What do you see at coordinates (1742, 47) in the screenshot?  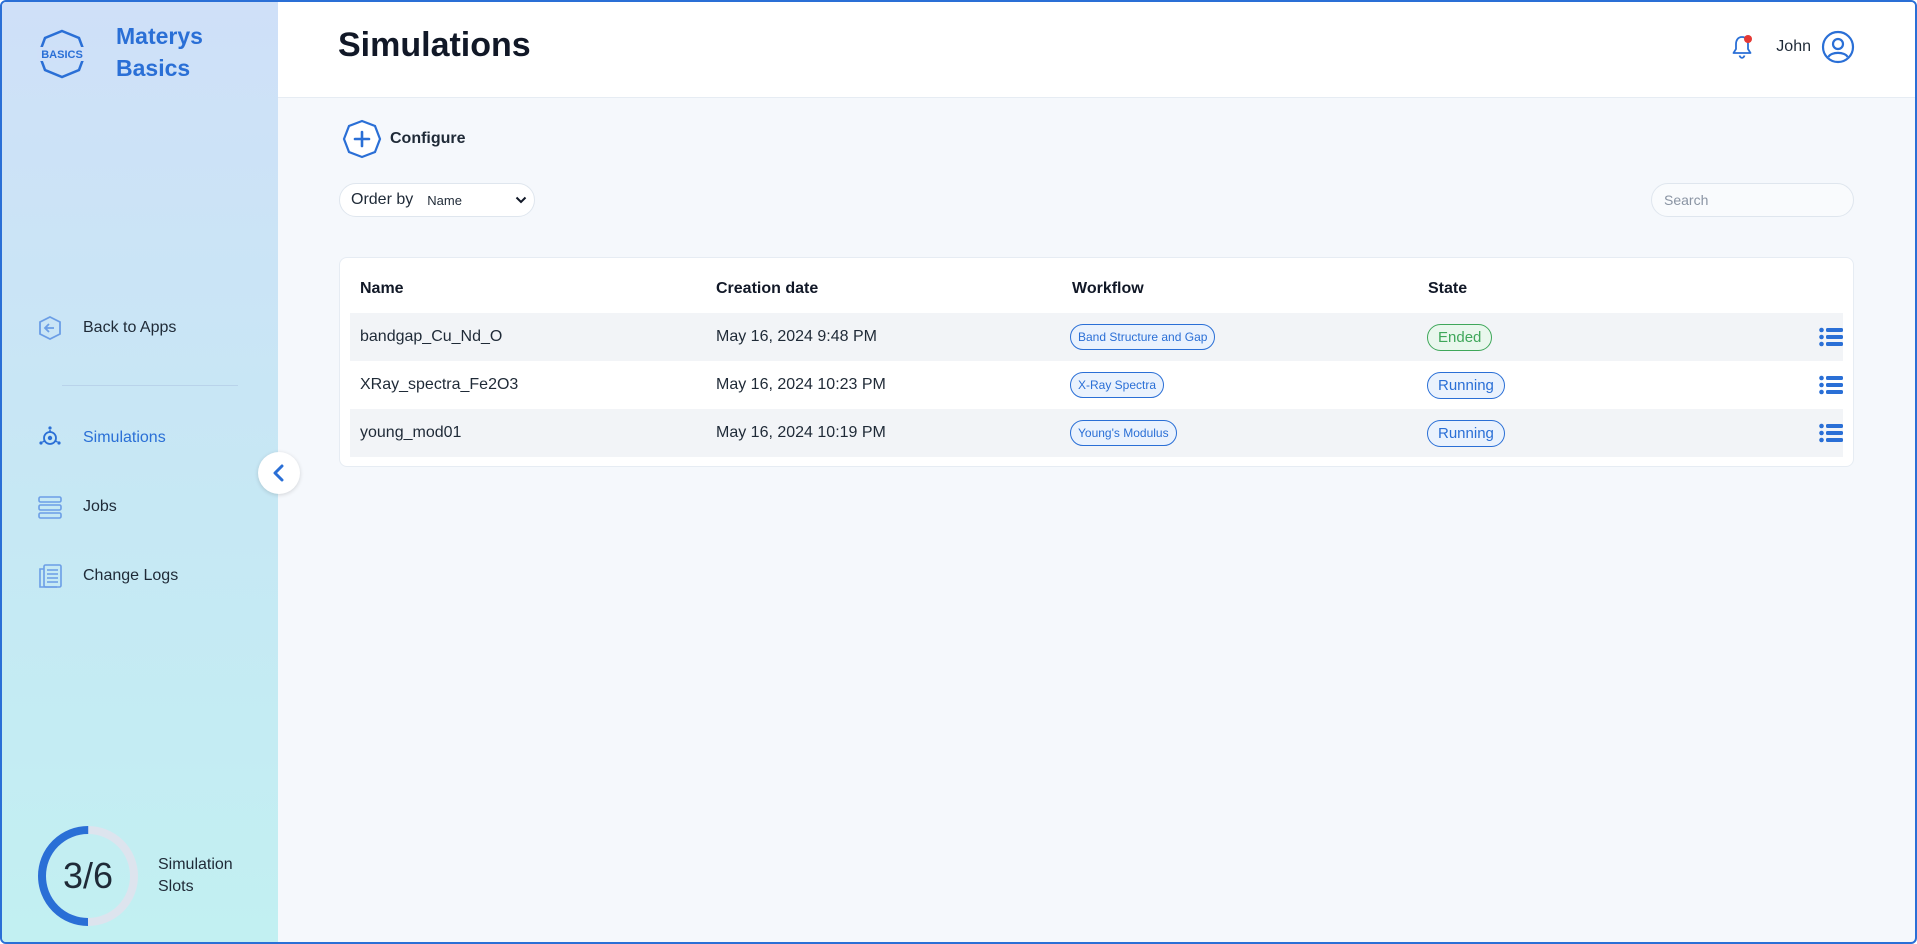 I see `notification-bell-icon` at bounding box center [1742, 47].